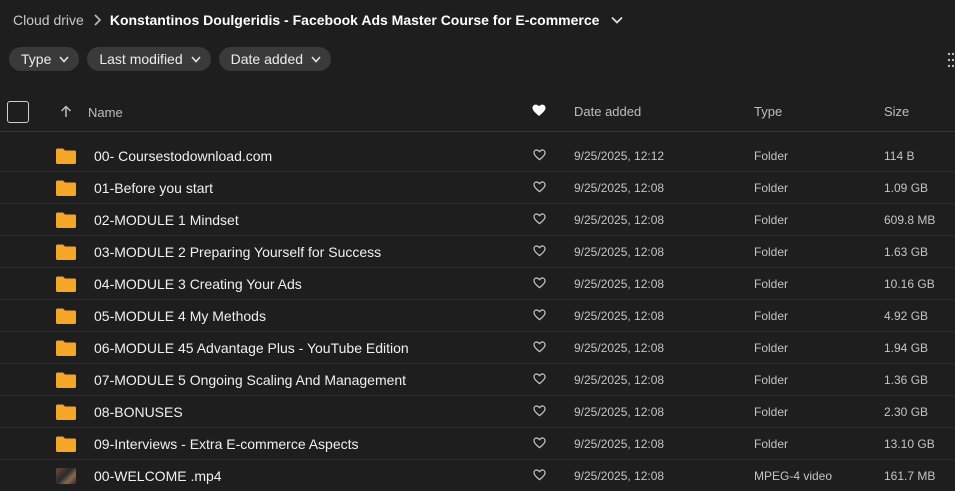  I want to click on row-size: 1.63 GB, so click(906, 252).